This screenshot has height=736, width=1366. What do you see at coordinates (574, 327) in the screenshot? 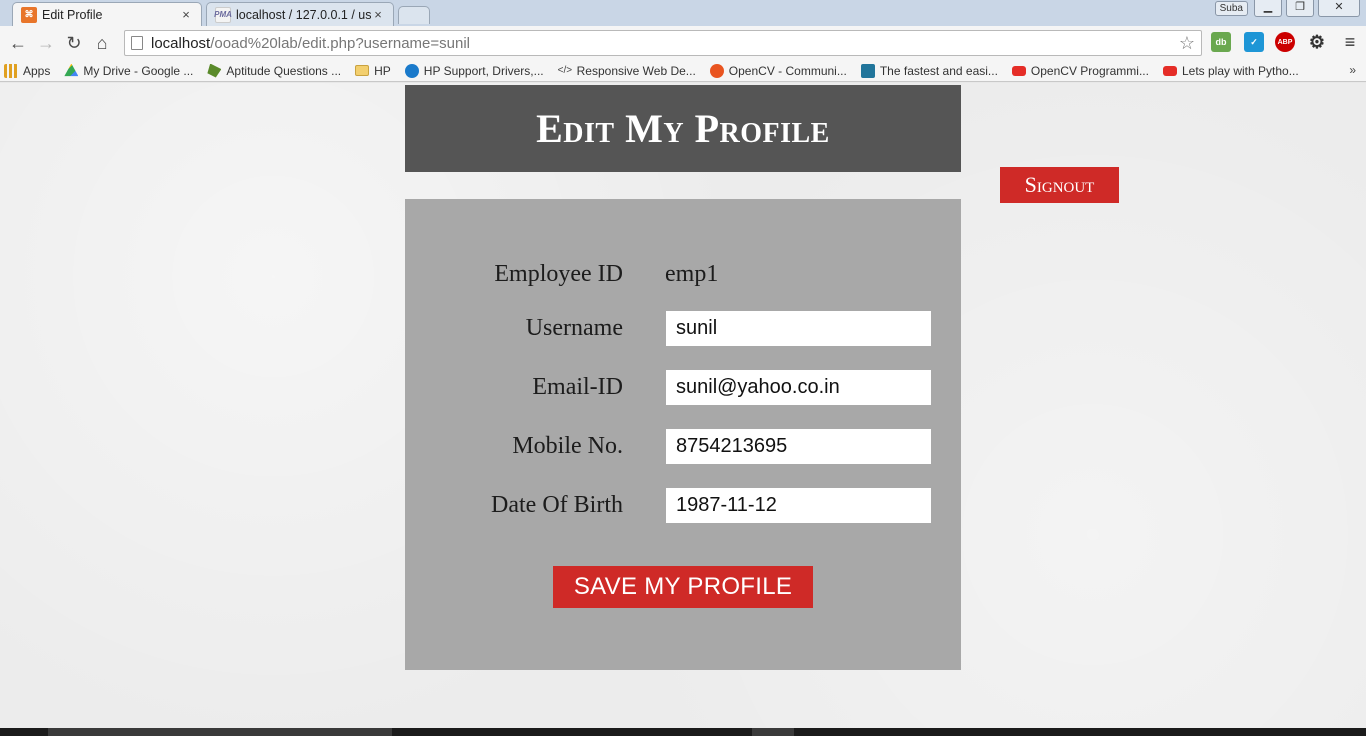
I see `username-label: Username` at bounding box center [574, 327].